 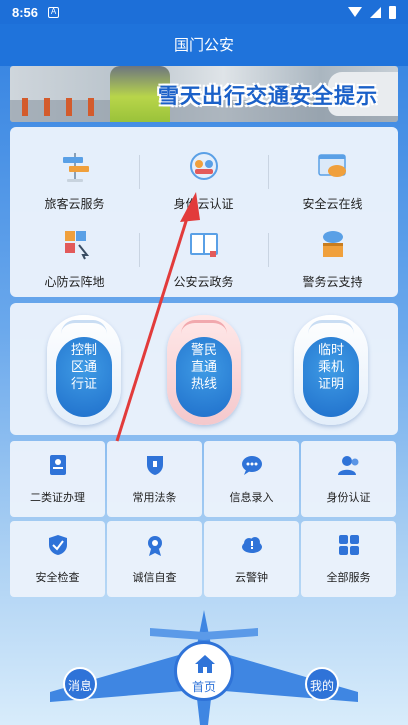 I want to click on home-icon, so click(x=205, y=664).